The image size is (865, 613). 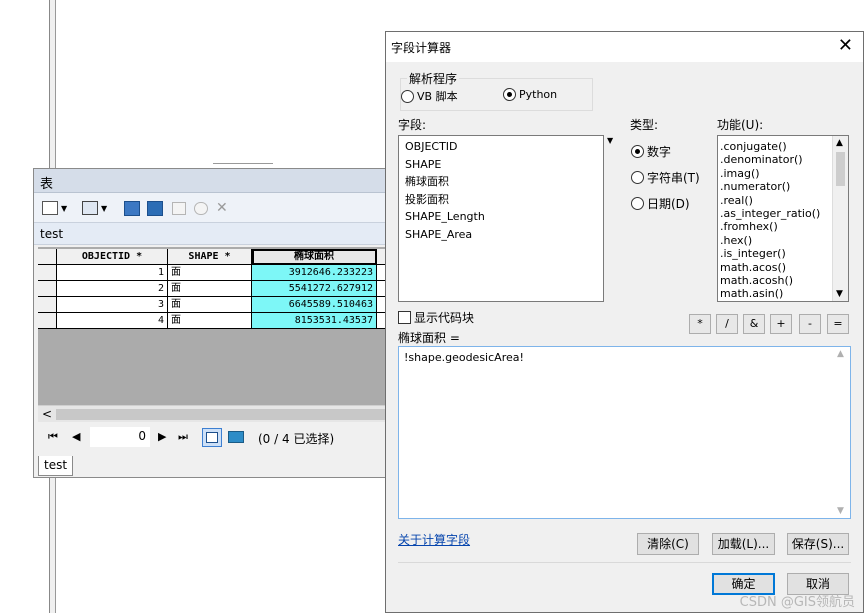 What do you see at coordinates (112, 273) in the screenshot?
I see `cell-objectid: 1` at bounding box center [112, 273].